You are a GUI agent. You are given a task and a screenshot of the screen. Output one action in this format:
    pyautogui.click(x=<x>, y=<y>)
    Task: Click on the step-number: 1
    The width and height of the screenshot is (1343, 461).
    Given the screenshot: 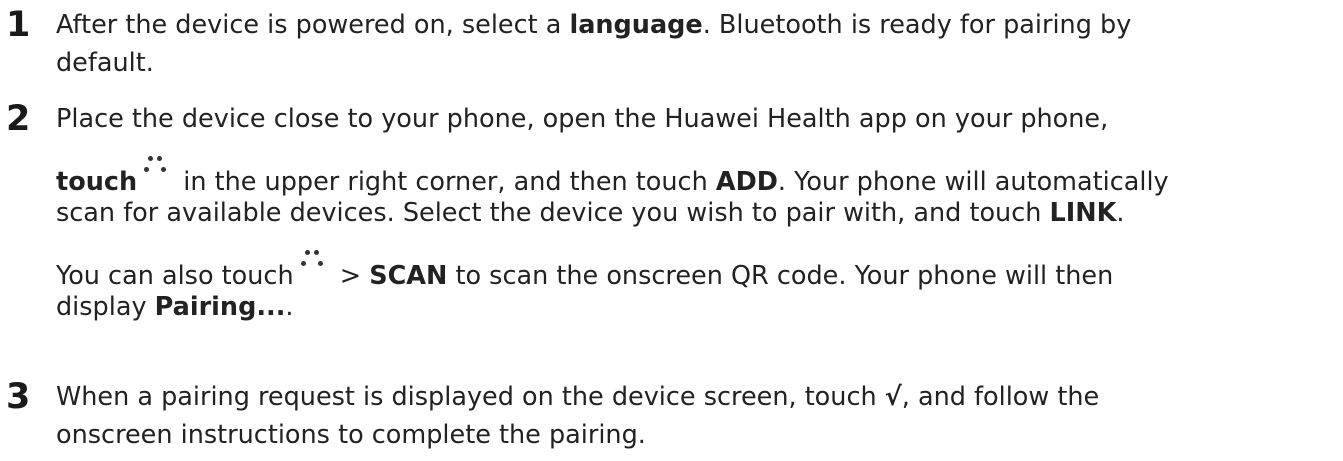 What is the action you would take?
    pyautogui.click(x=18, y=25)
    